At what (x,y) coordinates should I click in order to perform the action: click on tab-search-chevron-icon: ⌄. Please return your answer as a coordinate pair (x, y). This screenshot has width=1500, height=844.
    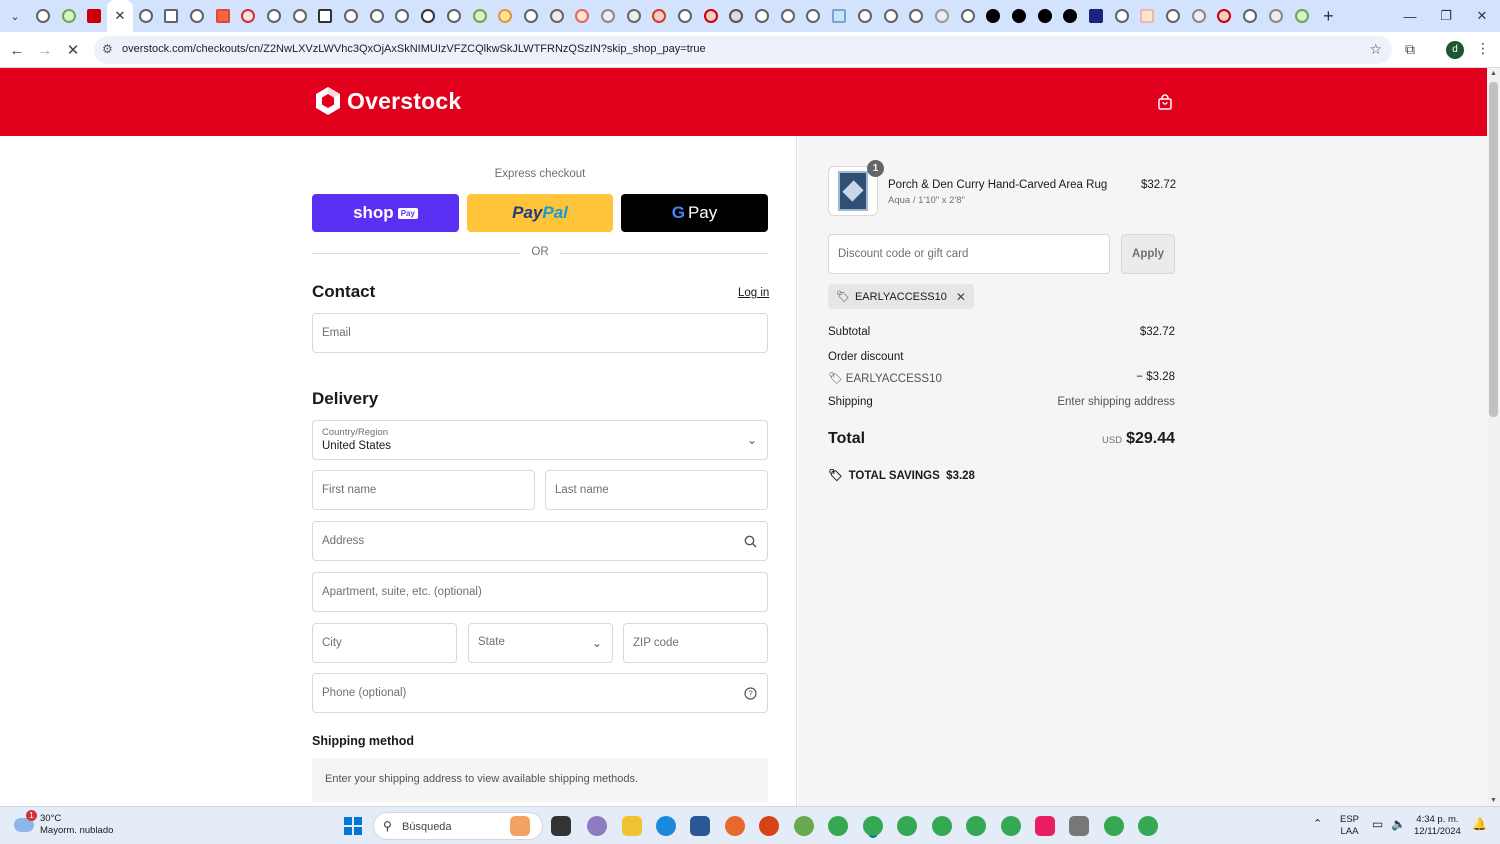
    Looking at the image, I should click on (15, 16).